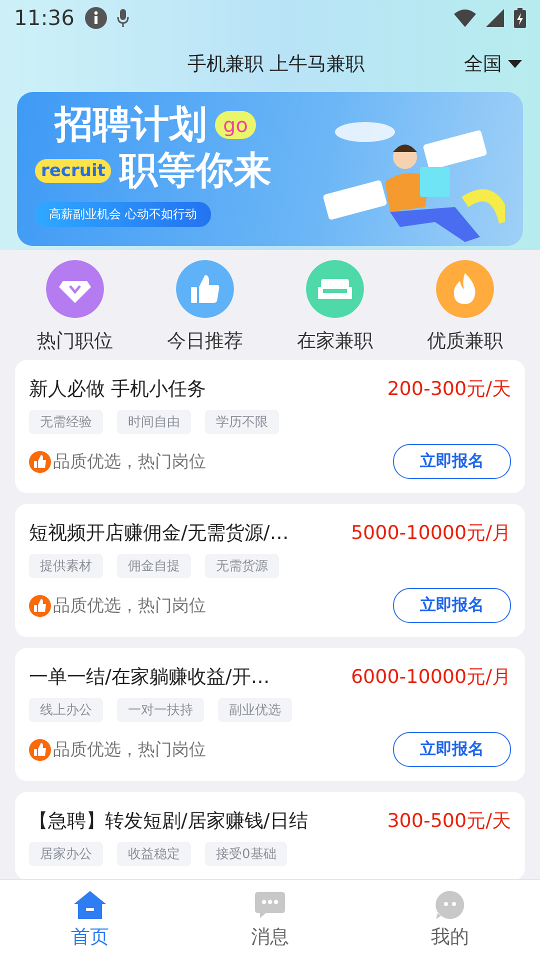 The image size is (540, 960). I want to click on job-tag: 收益稳定, so click(154, 854).